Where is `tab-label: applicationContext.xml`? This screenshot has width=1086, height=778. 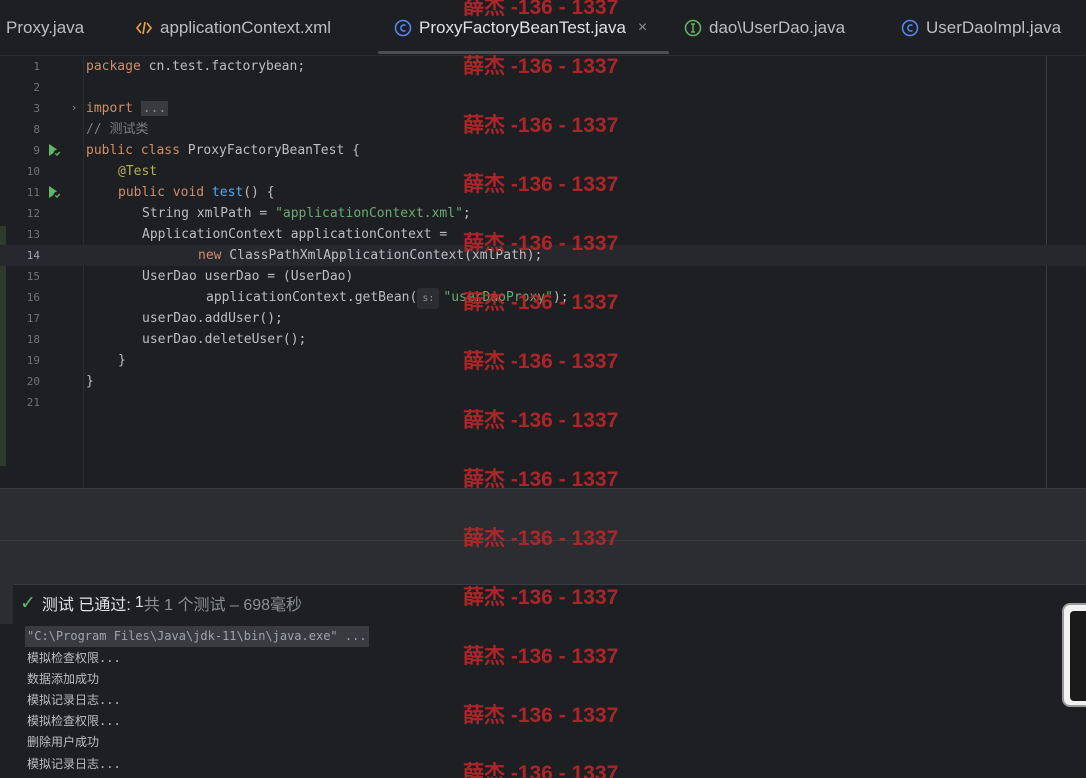 tab-label: applicationContext.xml is located at coordinates (246, 27).